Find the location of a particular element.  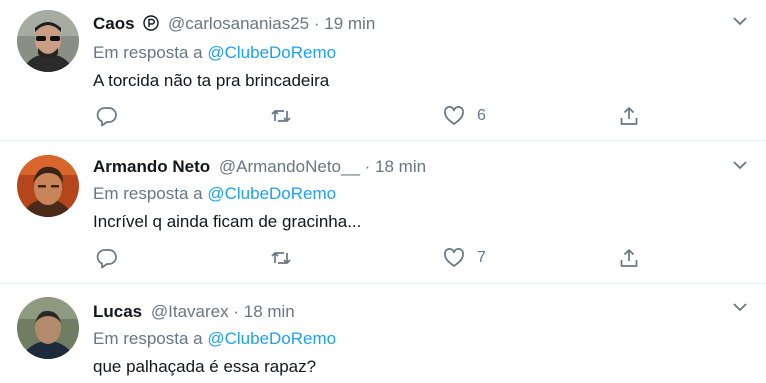

like-button: 7 is located at coordinates (464, 258).